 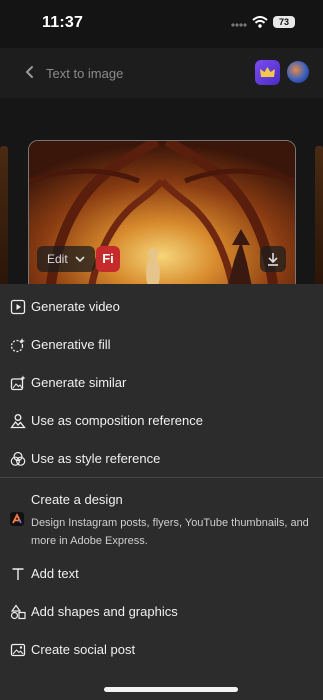 What do you see at coordinates (79, 382) in the screenshot?
I see `menu-item-label: Generate similar` at bounding box center [79, 382].